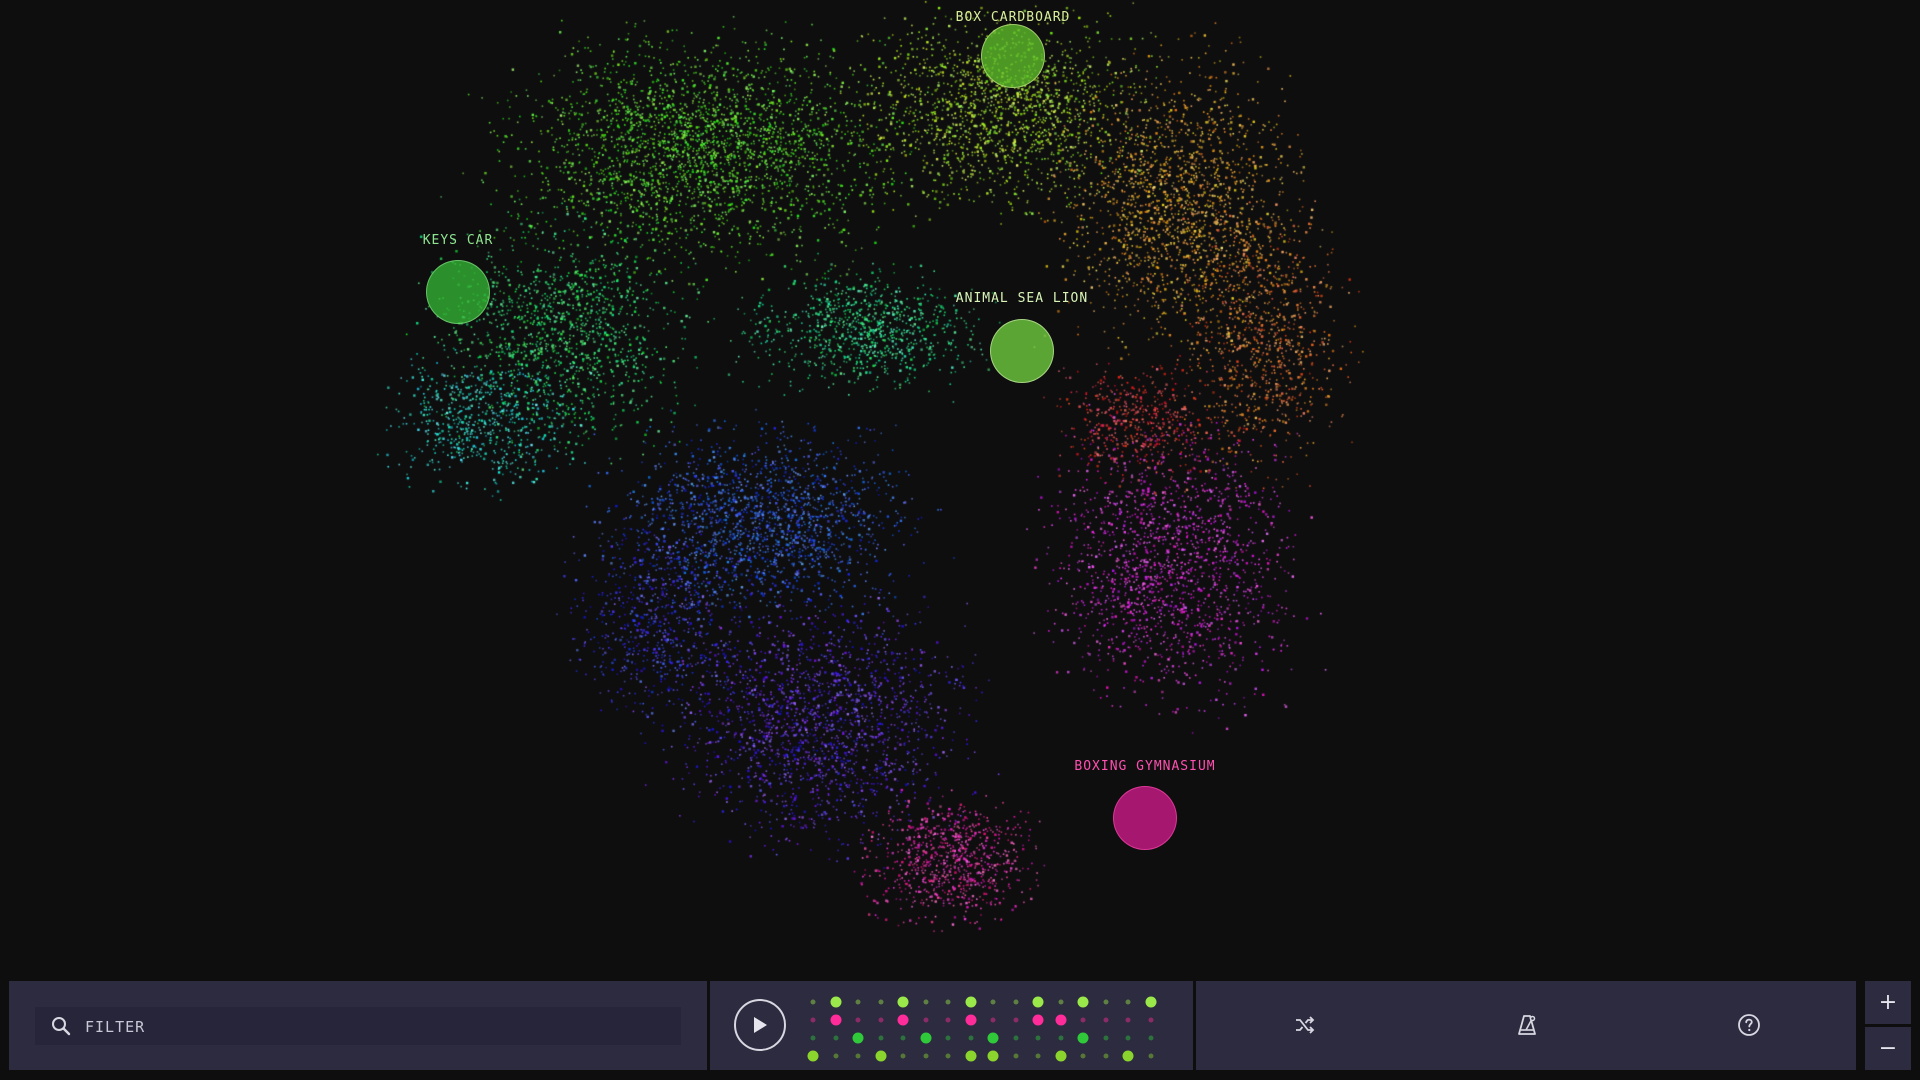 The width and height of the screenshot is (1920, 1080). I want to click on zoom-in-button: +, so click(1888, 1002).